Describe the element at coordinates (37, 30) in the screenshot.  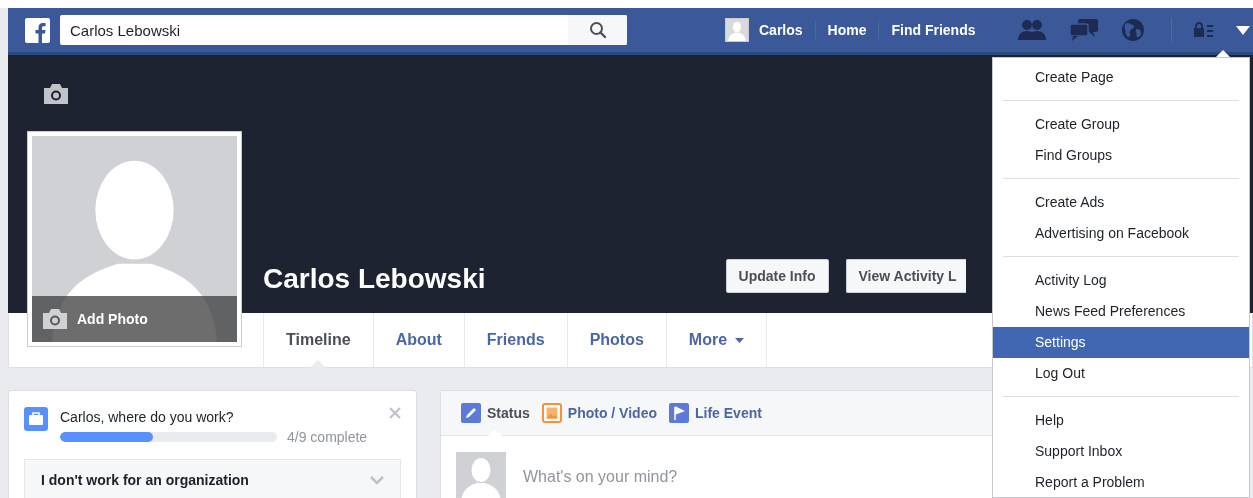
I see `logo-icon` at that location.